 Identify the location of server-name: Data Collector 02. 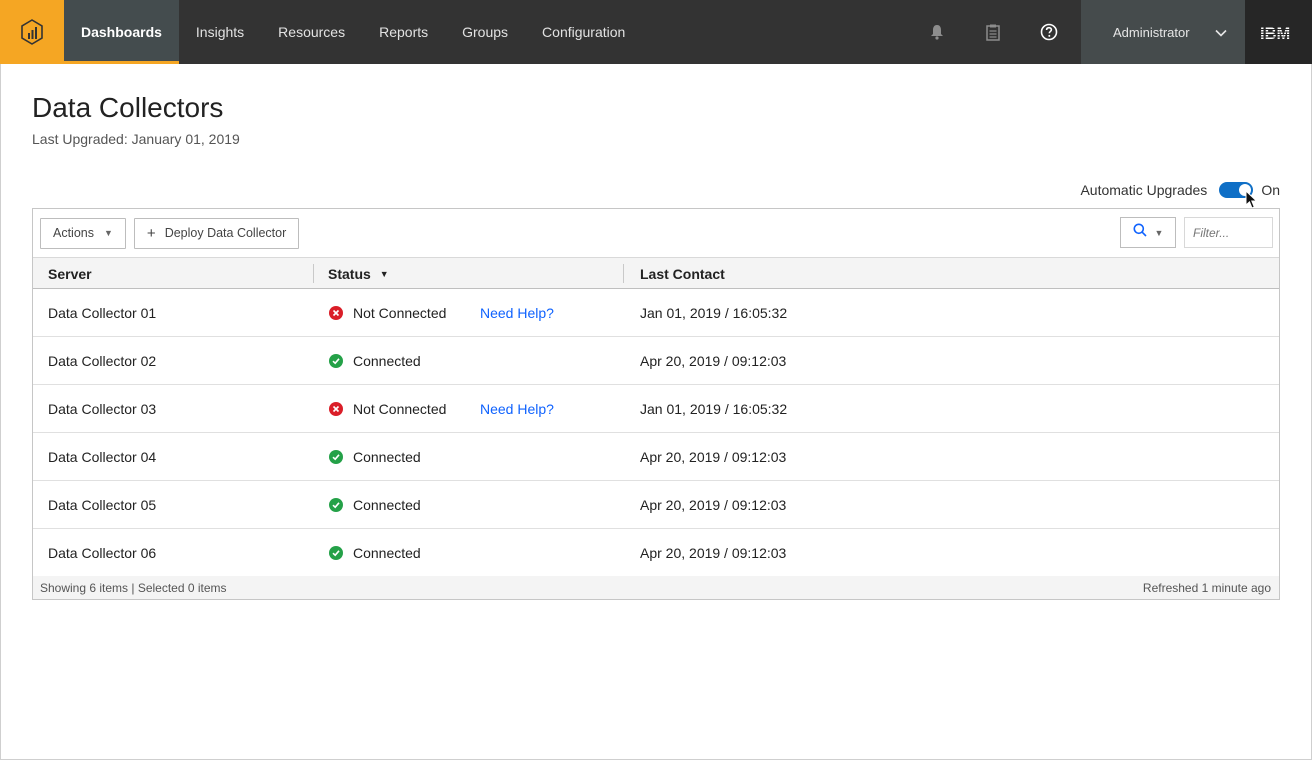
(102, 360).